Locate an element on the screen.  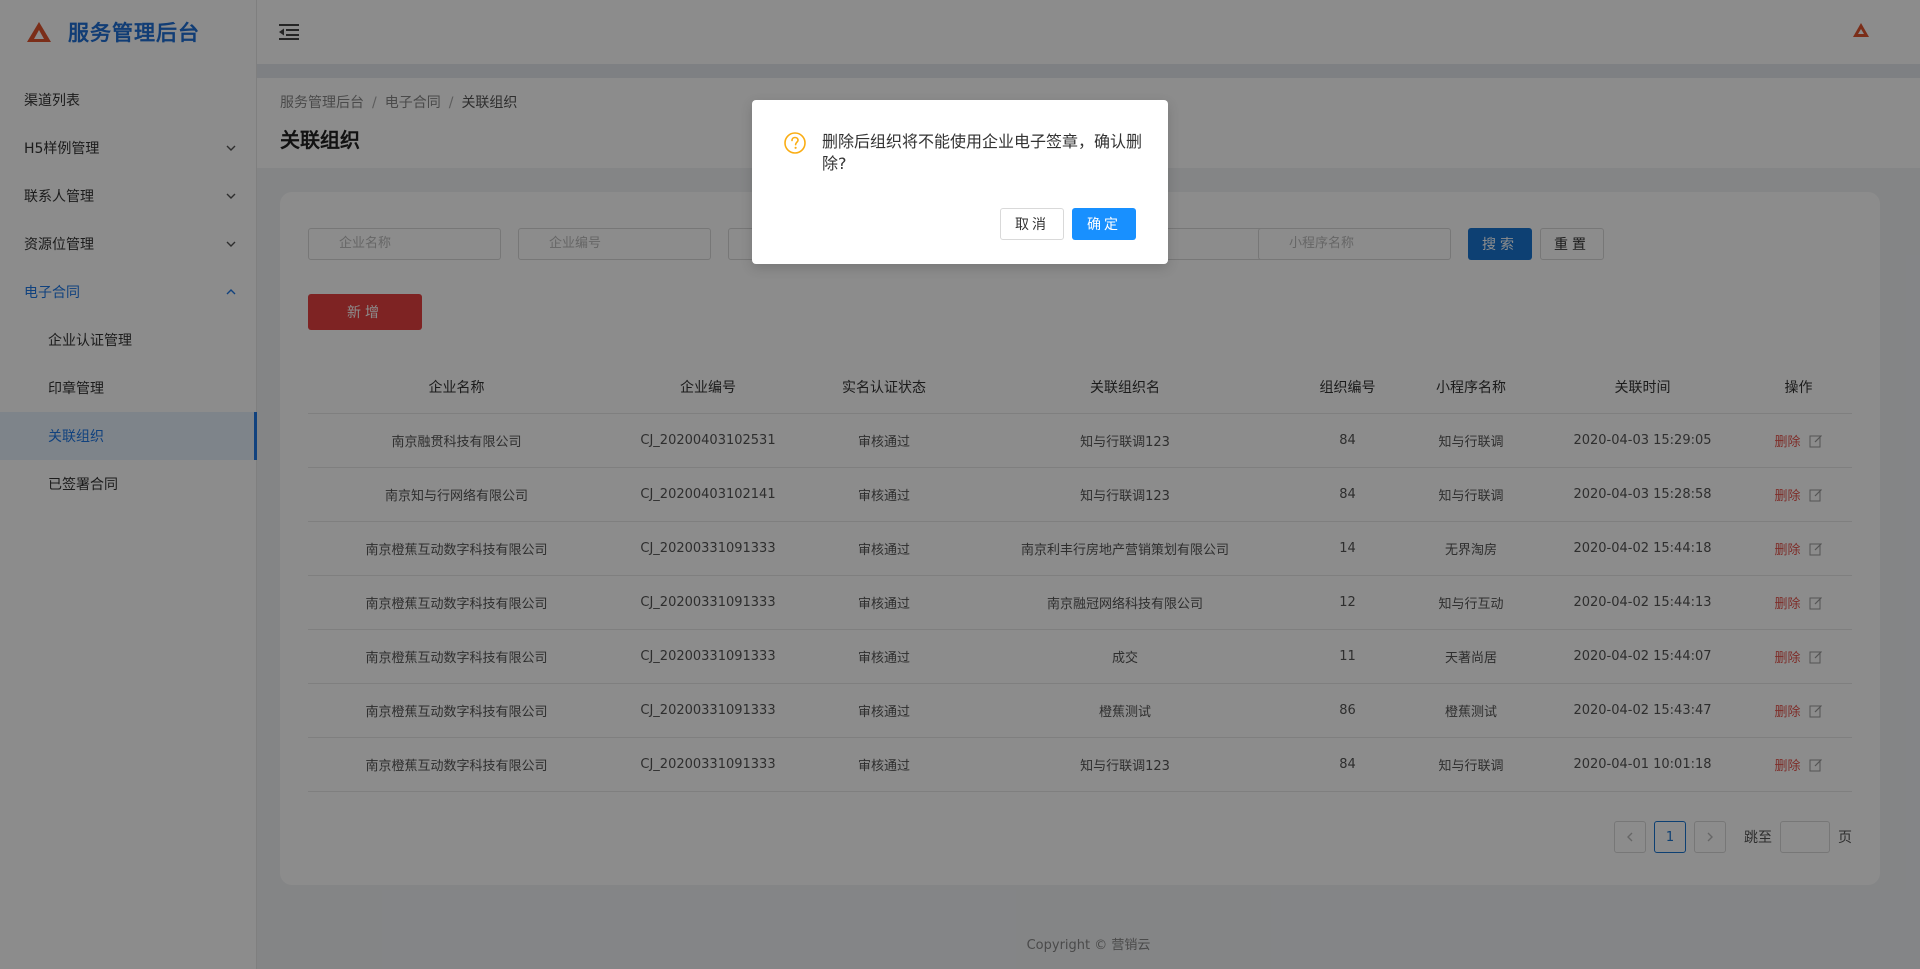
confirm-button: 确定 is located at coordinates (1104, 224).